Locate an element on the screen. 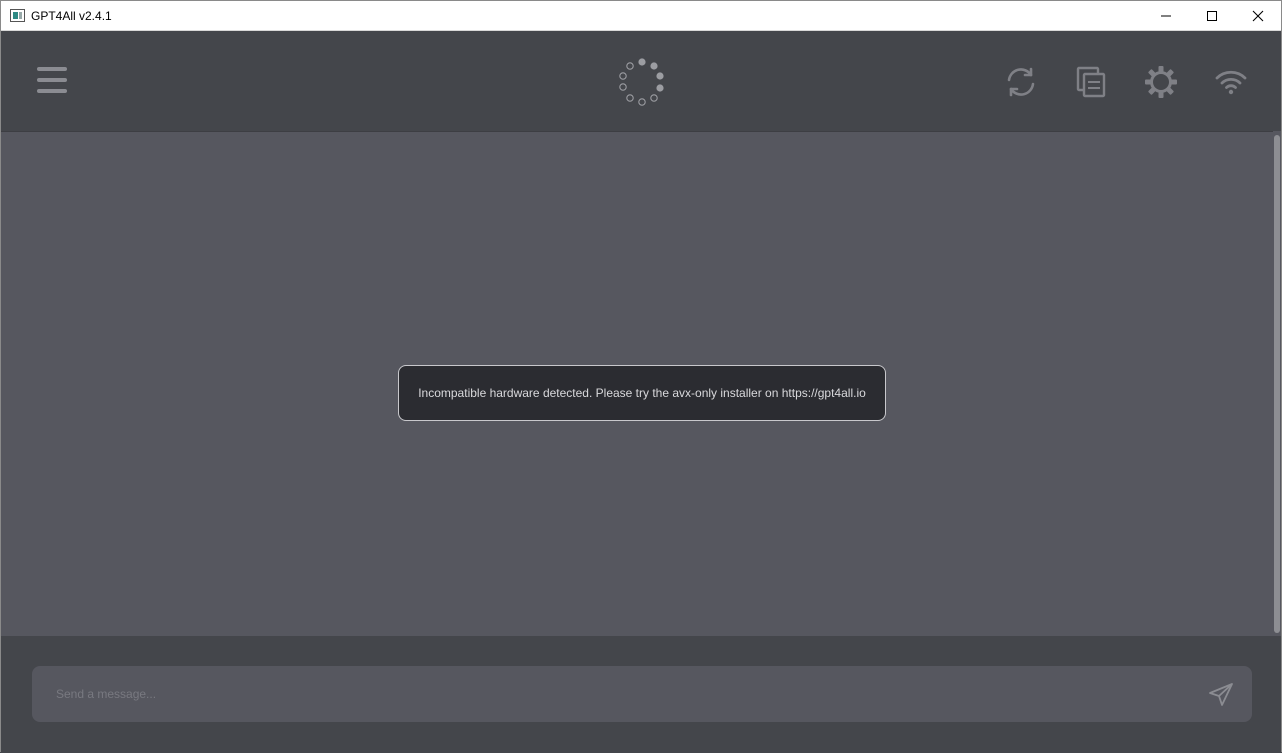 The height and width of the screenshot is (753, 1282). copy-icon is located at coordinates (1091, 82).